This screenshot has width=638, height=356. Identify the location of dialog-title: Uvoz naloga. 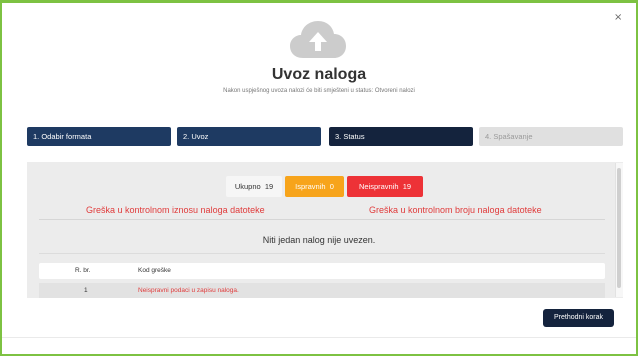
(319, 74).